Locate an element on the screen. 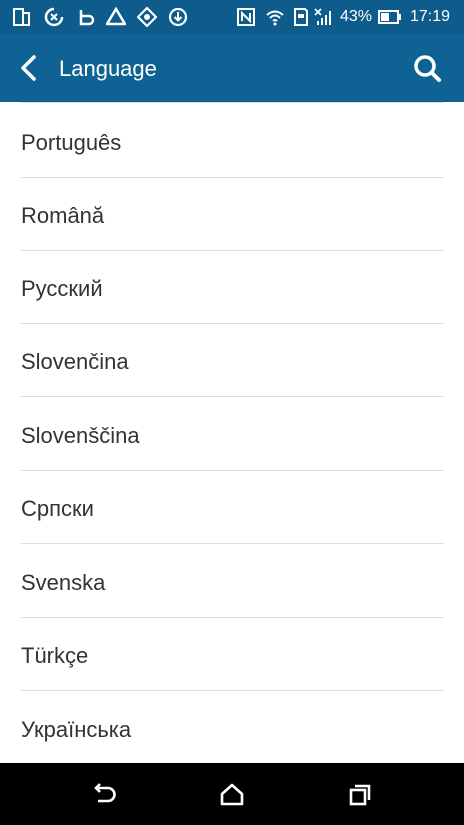  language-item-romana: Română is located at coordinates (232, 214).